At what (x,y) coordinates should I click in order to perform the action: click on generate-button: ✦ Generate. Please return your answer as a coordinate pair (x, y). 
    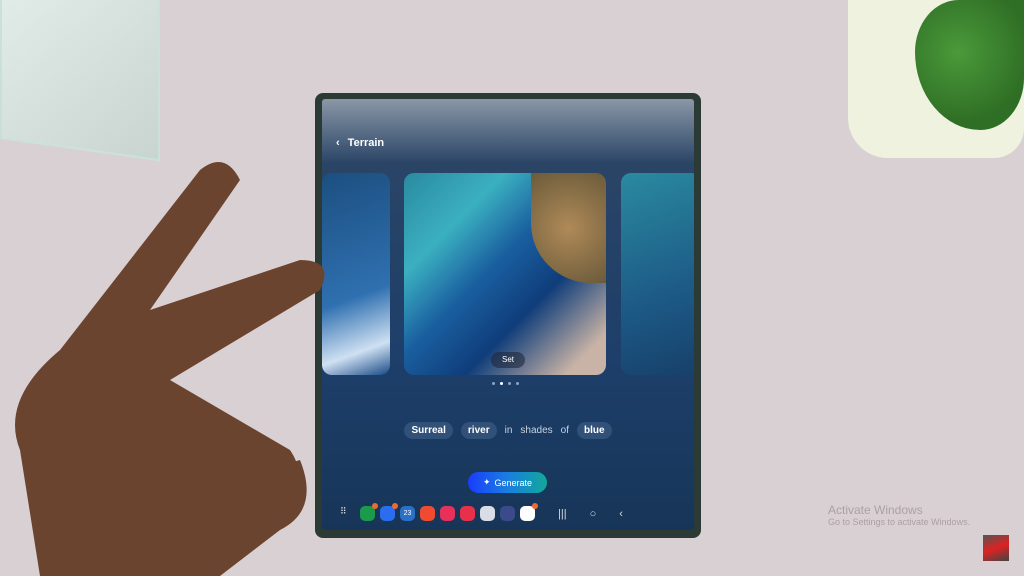
    Looking at the image, I should click on (507, 482).